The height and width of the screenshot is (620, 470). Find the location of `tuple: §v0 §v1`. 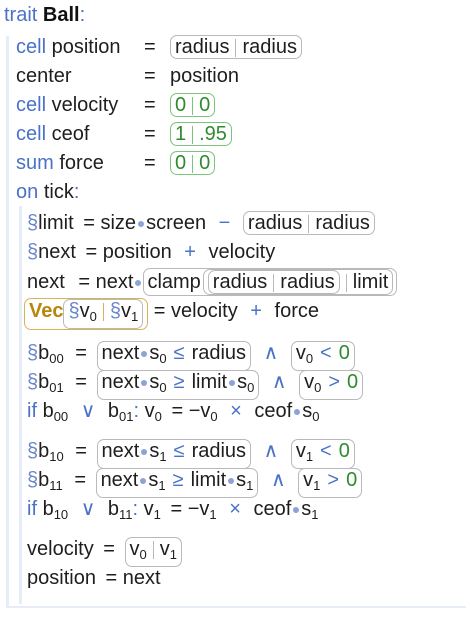

tuple: §v0 §v1 is located at coordinates (103, 314).